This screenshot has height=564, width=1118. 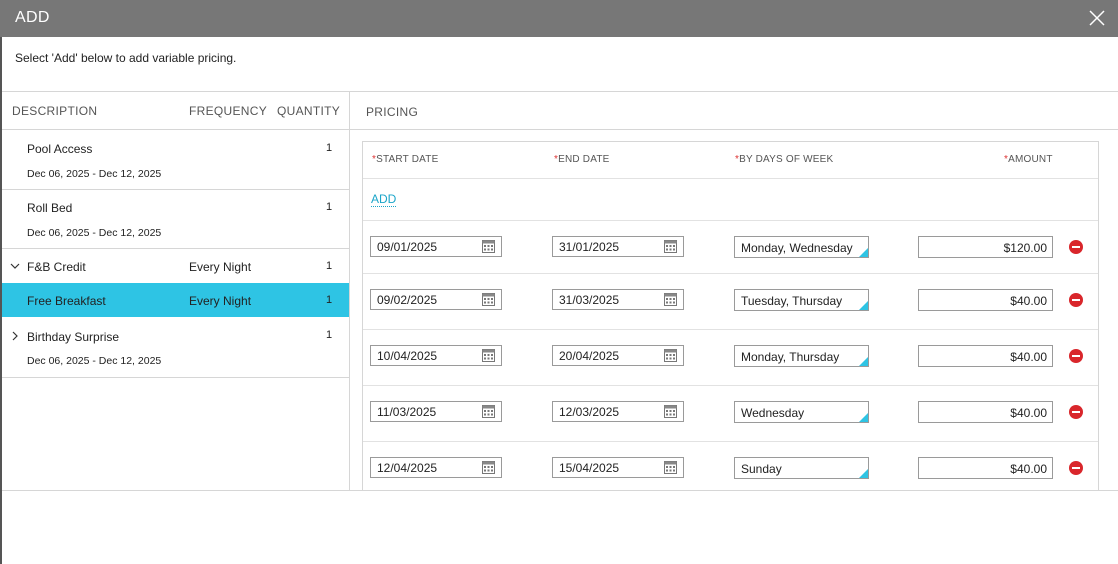 What do you see at coordinates (175, 219) in the screenshot?
I see `list-item: Roll Bed 1 Dec 06, 2025 - Dec 12, 2025` at bounding box center [175, 219].